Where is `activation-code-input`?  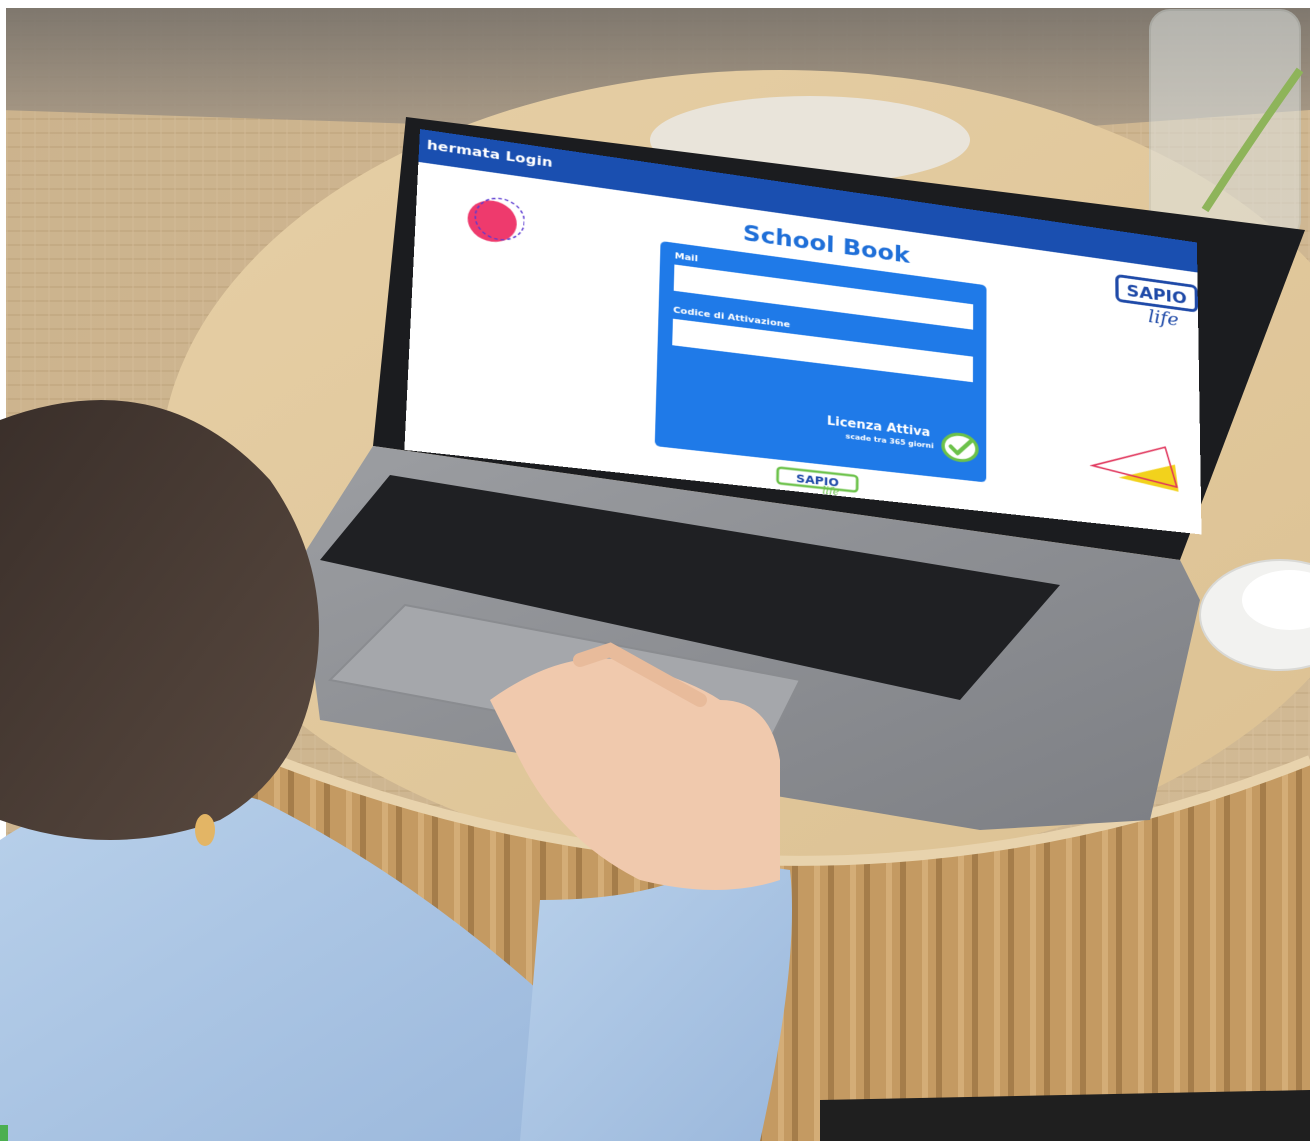 activation-code-input is located at coordinates (822, 350).